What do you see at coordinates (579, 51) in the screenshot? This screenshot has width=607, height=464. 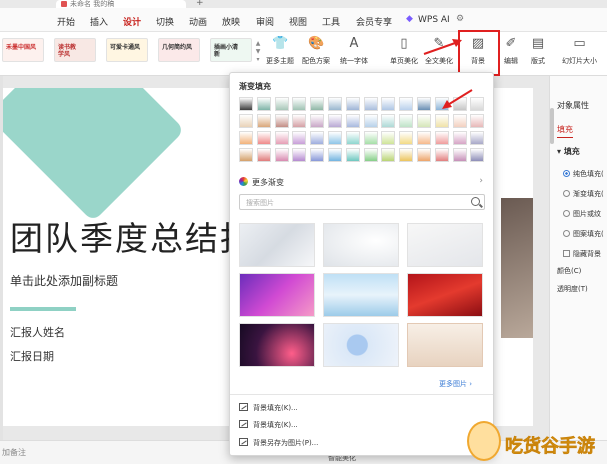 I see `slide-size-button: ▭ 幻灯片大小` at bounding box center [579, 51].